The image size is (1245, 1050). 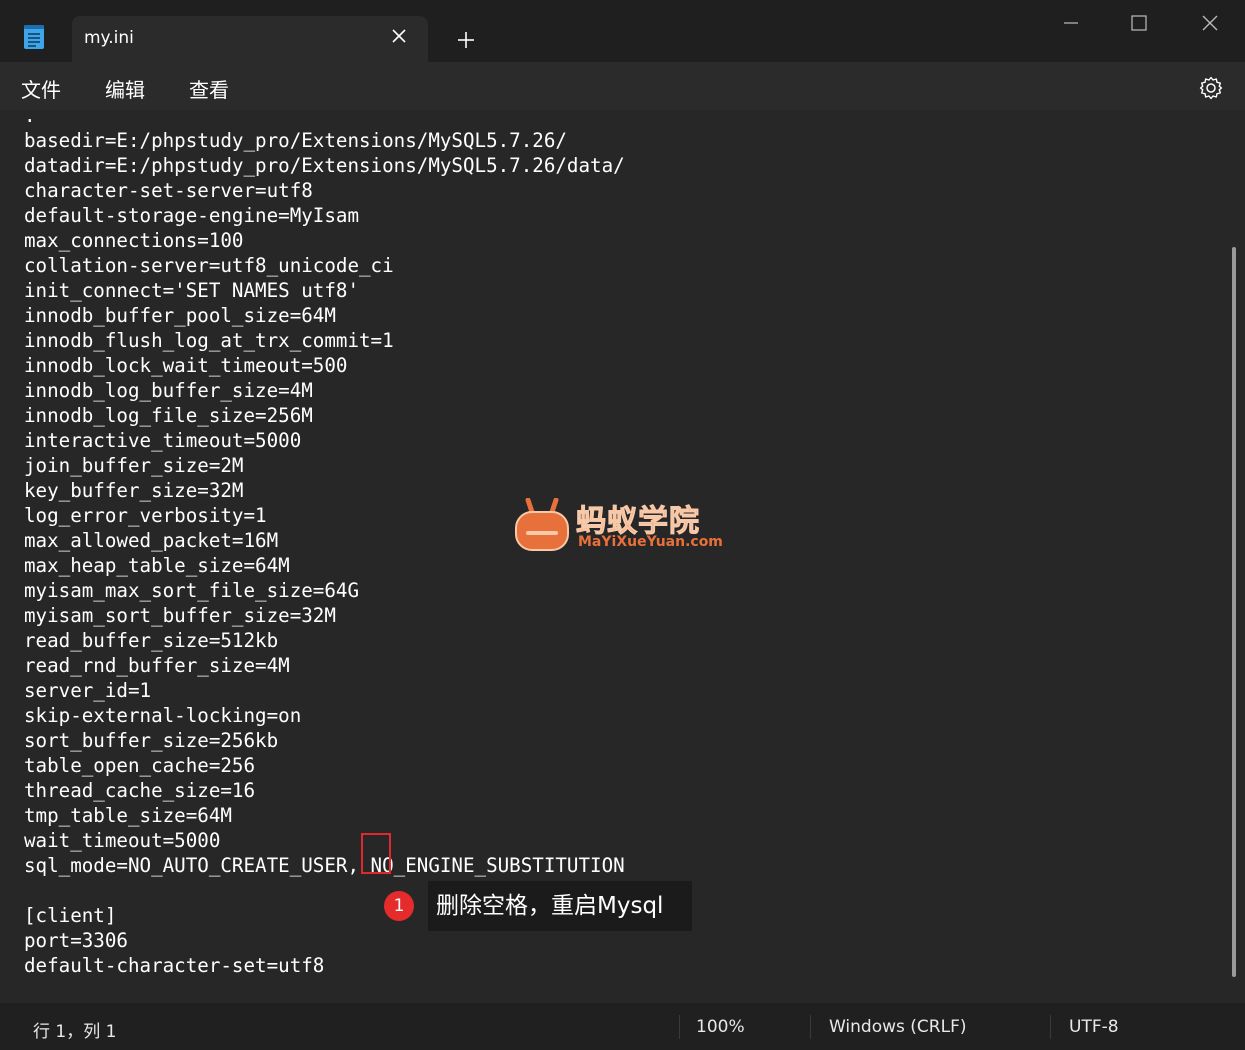 I want to click on editor-line: tmp_table_size=64M, so click(x=324, y=815).